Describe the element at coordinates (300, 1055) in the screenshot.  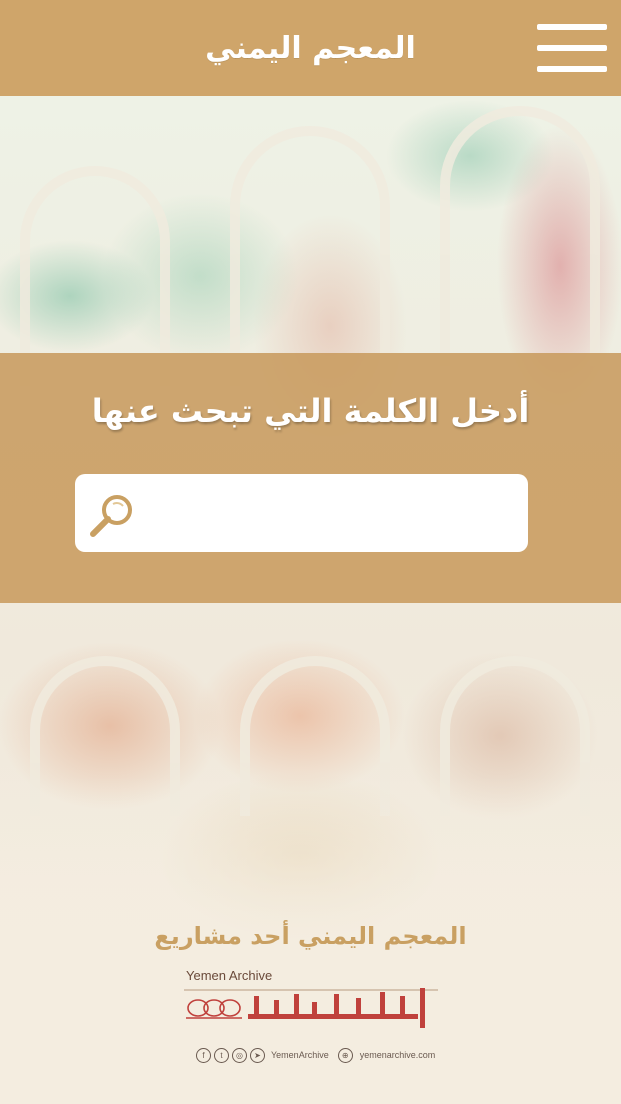
I see `social-handle: YemenArchive` at that location.